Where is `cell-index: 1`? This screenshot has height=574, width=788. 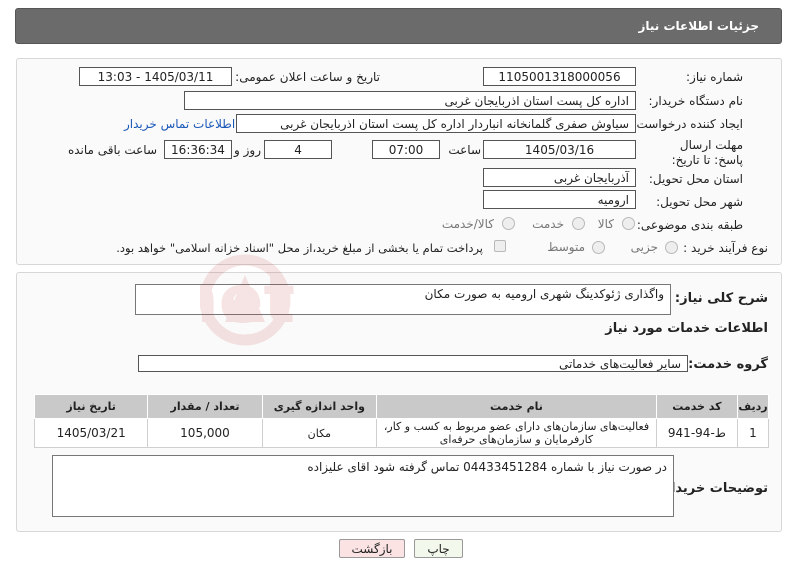 cell-index: 1 is located at coordinates (753, 433).